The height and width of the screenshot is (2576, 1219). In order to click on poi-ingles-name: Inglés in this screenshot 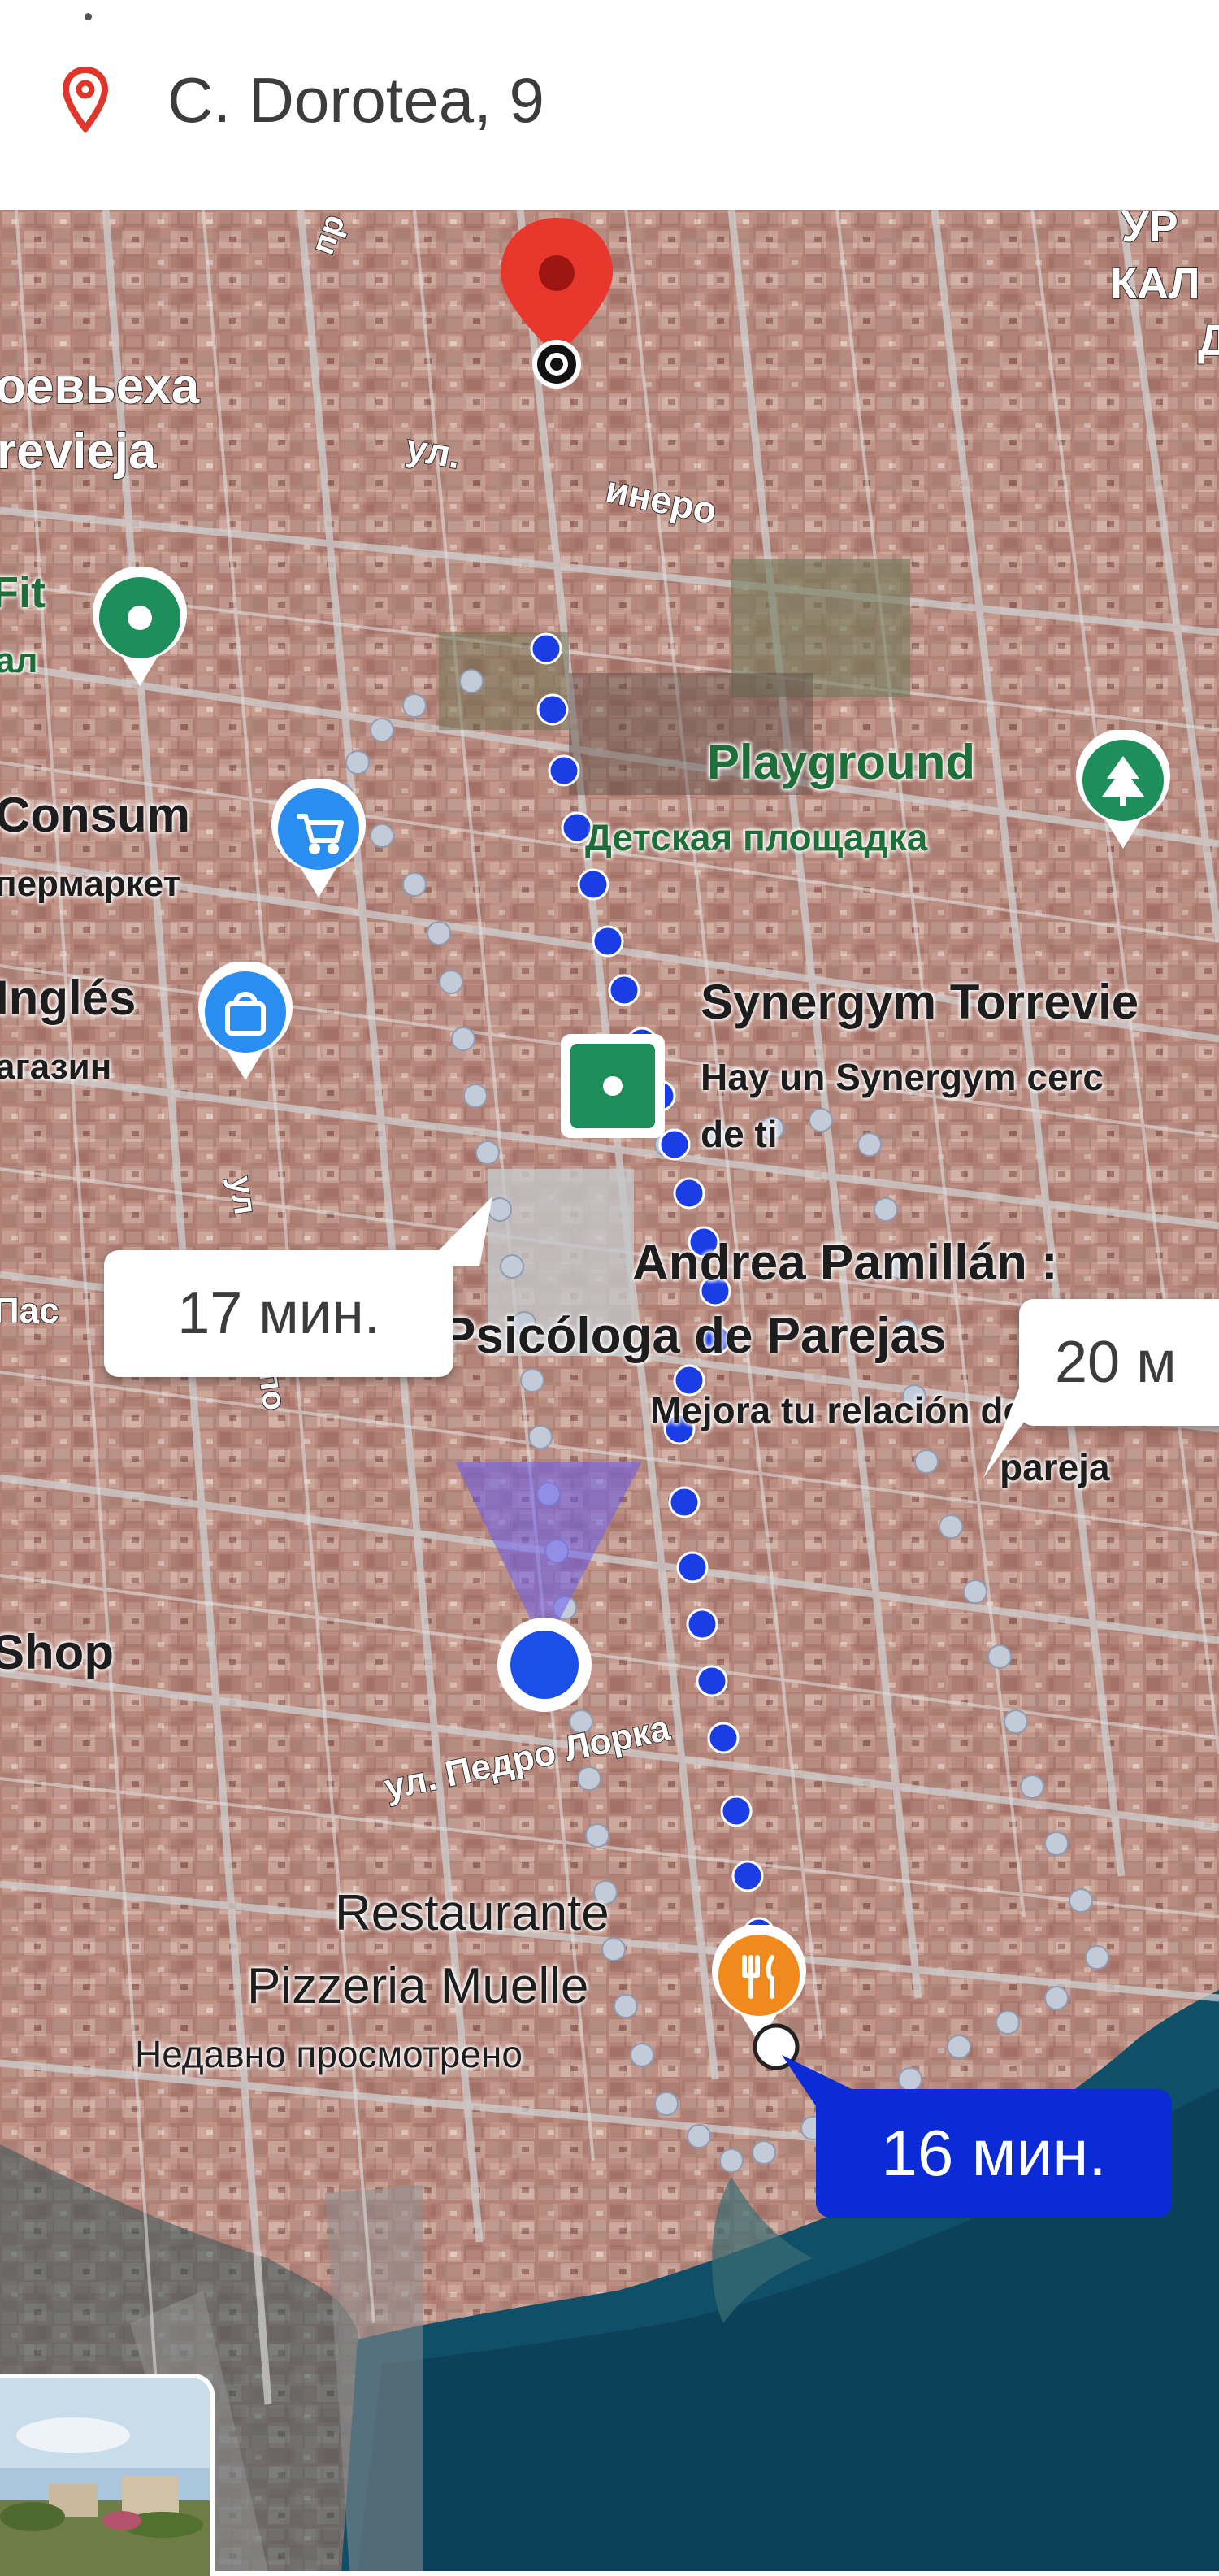, I will do `click(68, 998)`.